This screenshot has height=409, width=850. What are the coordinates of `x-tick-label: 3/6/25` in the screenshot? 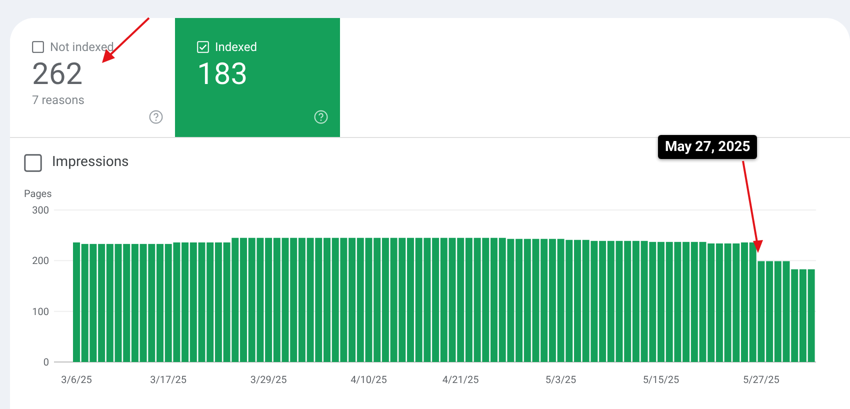 It's located at (76, 380).